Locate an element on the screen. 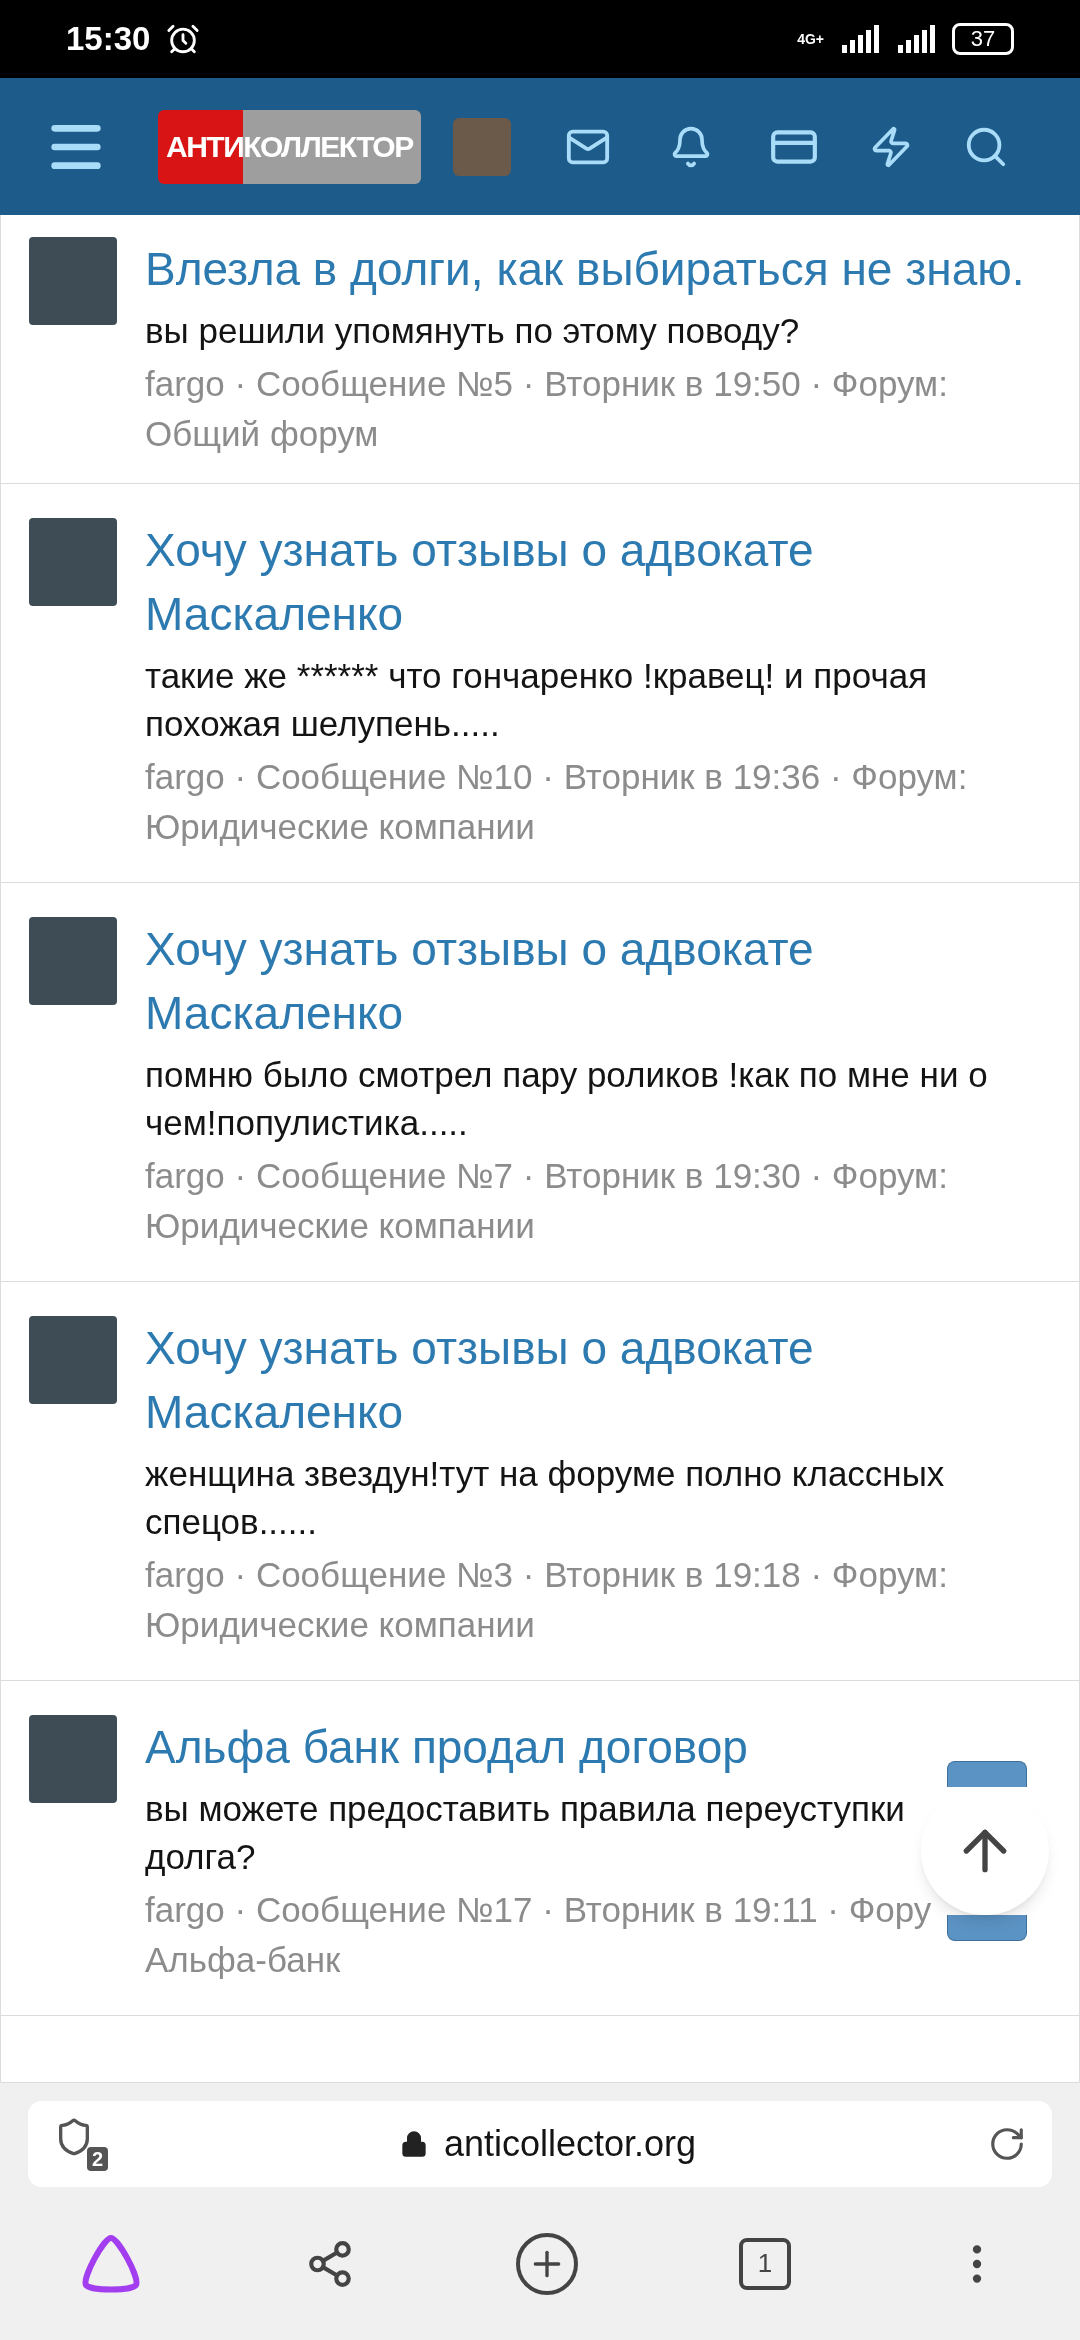  logo-text: КОЛЛЕКТОР is located at coordinates (332, 146).